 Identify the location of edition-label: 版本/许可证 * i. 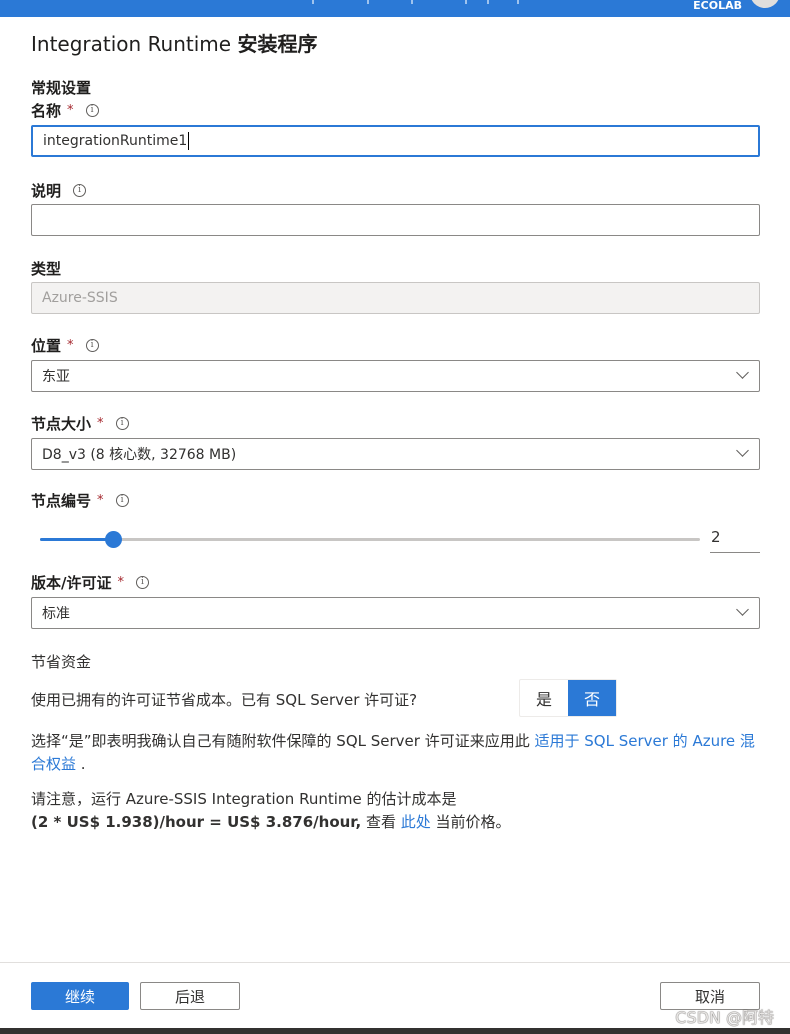
(90, 582).